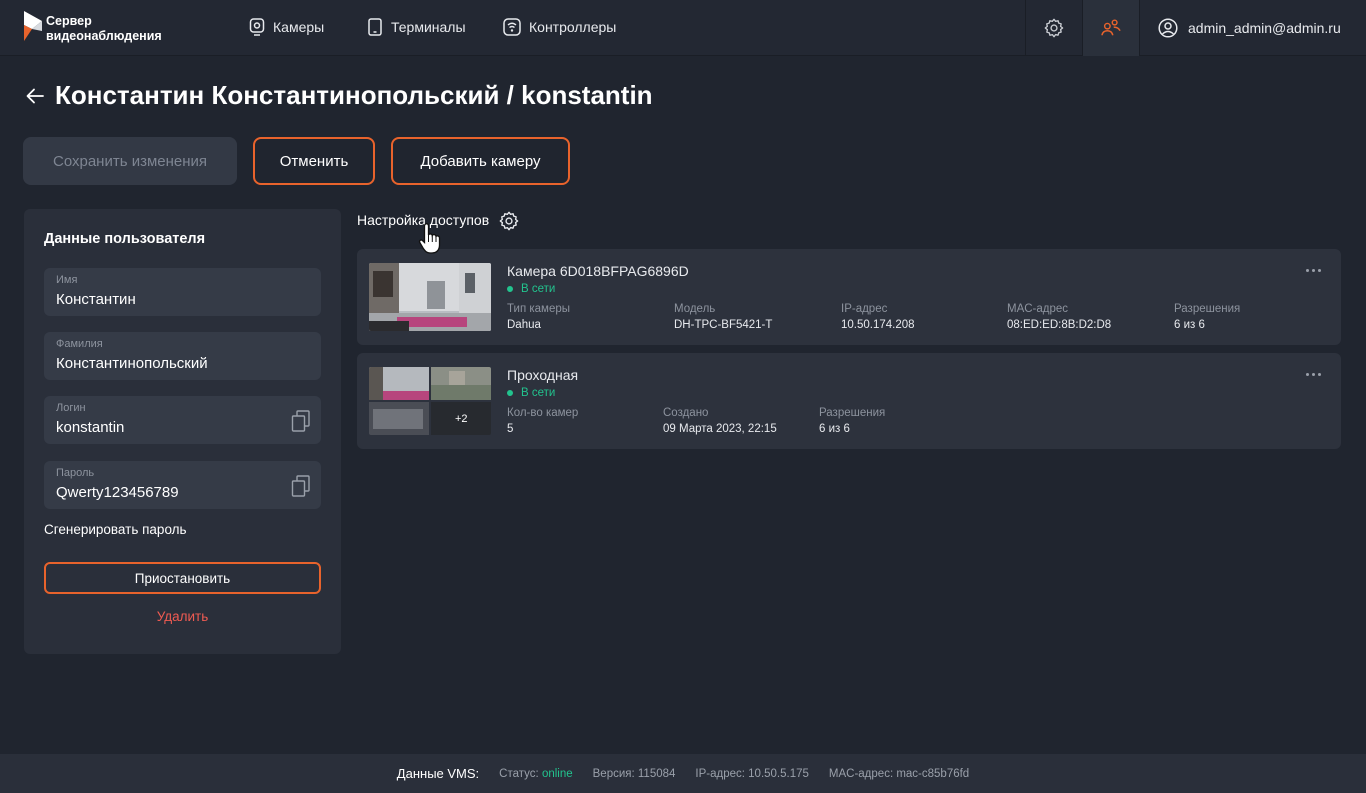  I want to click on controller-icon, so click(512, 27).